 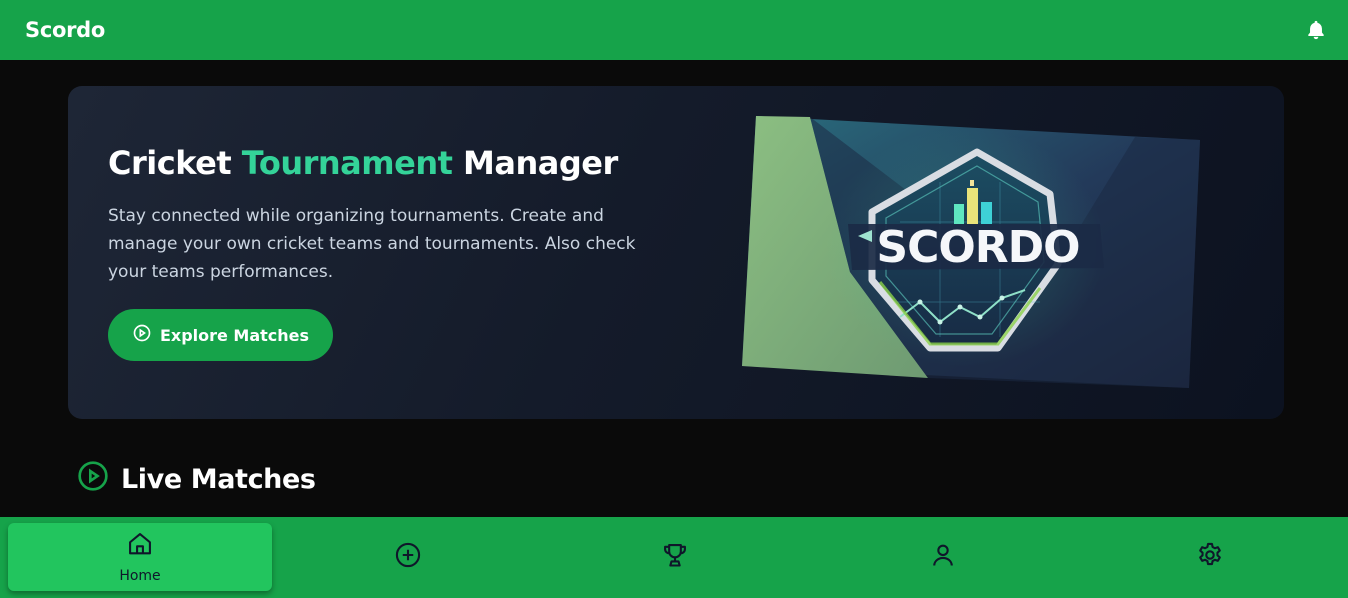 I want to click on hero-title-accent: Tournament, so click(x=347, y=163).